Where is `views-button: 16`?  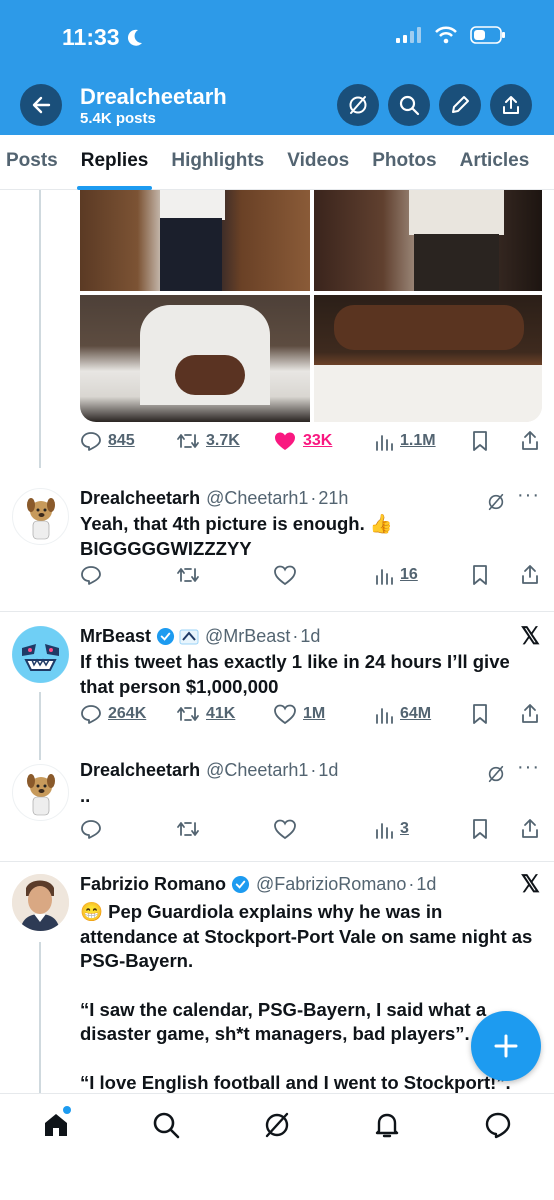 views-button: 16 is located at coordinates (396, 575).